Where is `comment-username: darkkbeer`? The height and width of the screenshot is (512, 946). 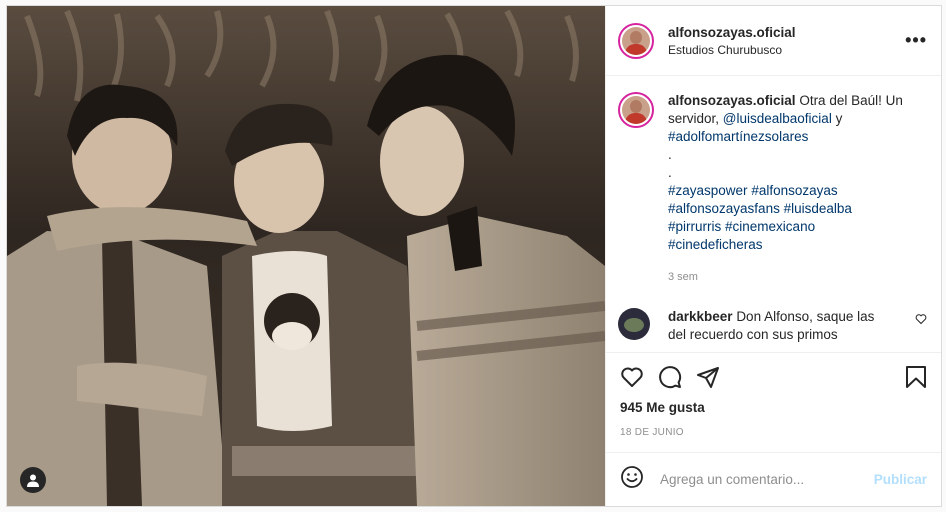
comment-username: darkkbeer is located at coordinates (700, 316).